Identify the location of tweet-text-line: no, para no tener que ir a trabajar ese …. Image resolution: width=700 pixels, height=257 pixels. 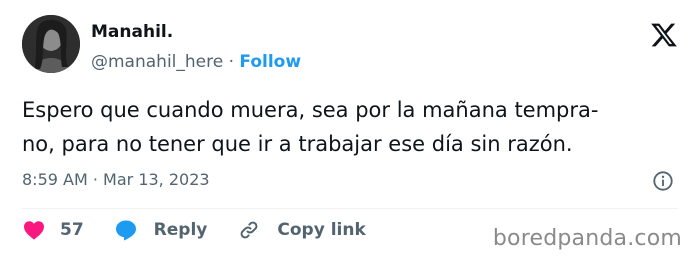
(297, 144).